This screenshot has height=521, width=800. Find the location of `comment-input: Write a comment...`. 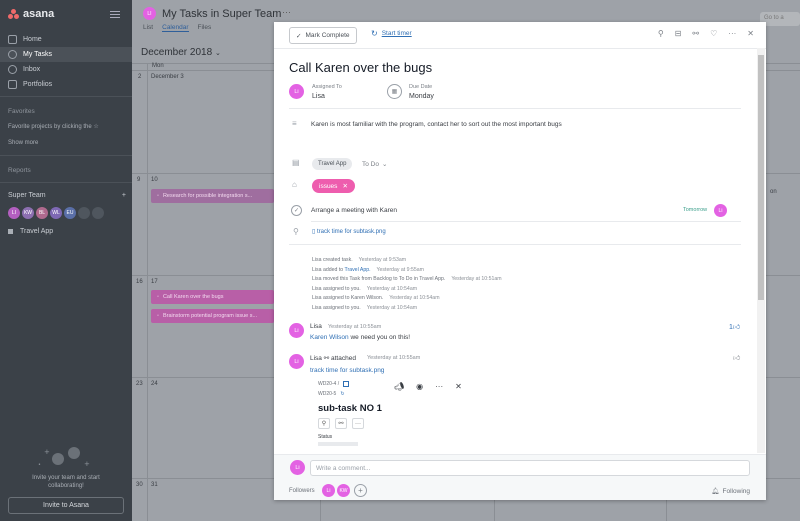

comment-input: Write a comment... is located at coordinates (530, 468).